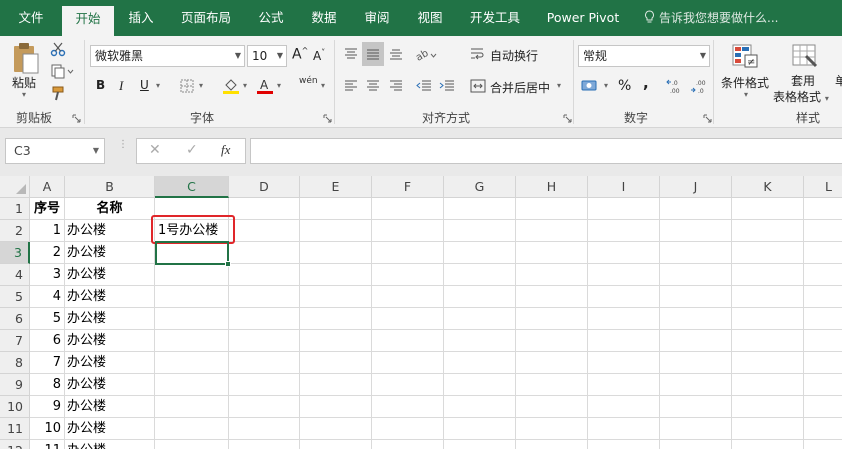 The height and width of the screenshot is (449, 842). Describe the element at coordinates (15, 407) in the screenshot. I see `row-header-10: 10` at that location.